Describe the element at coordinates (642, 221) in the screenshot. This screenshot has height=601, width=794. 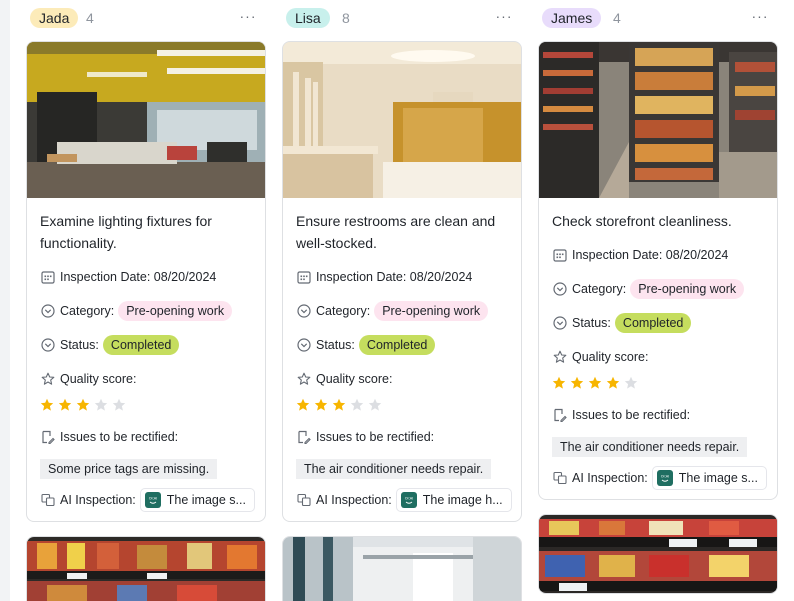
I see `task-title: Check storefront cleanliness.` at that location.